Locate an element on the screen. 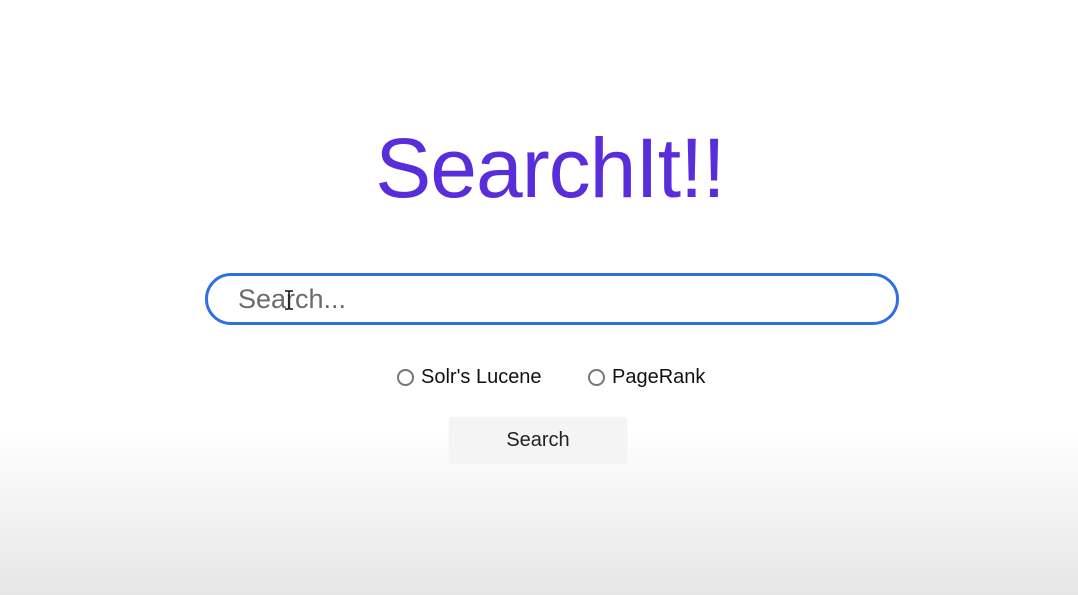 The width and height of the screenshot is (1078, 595). radio-option-pagerank: PageRank is located at coordinates (646, 377).